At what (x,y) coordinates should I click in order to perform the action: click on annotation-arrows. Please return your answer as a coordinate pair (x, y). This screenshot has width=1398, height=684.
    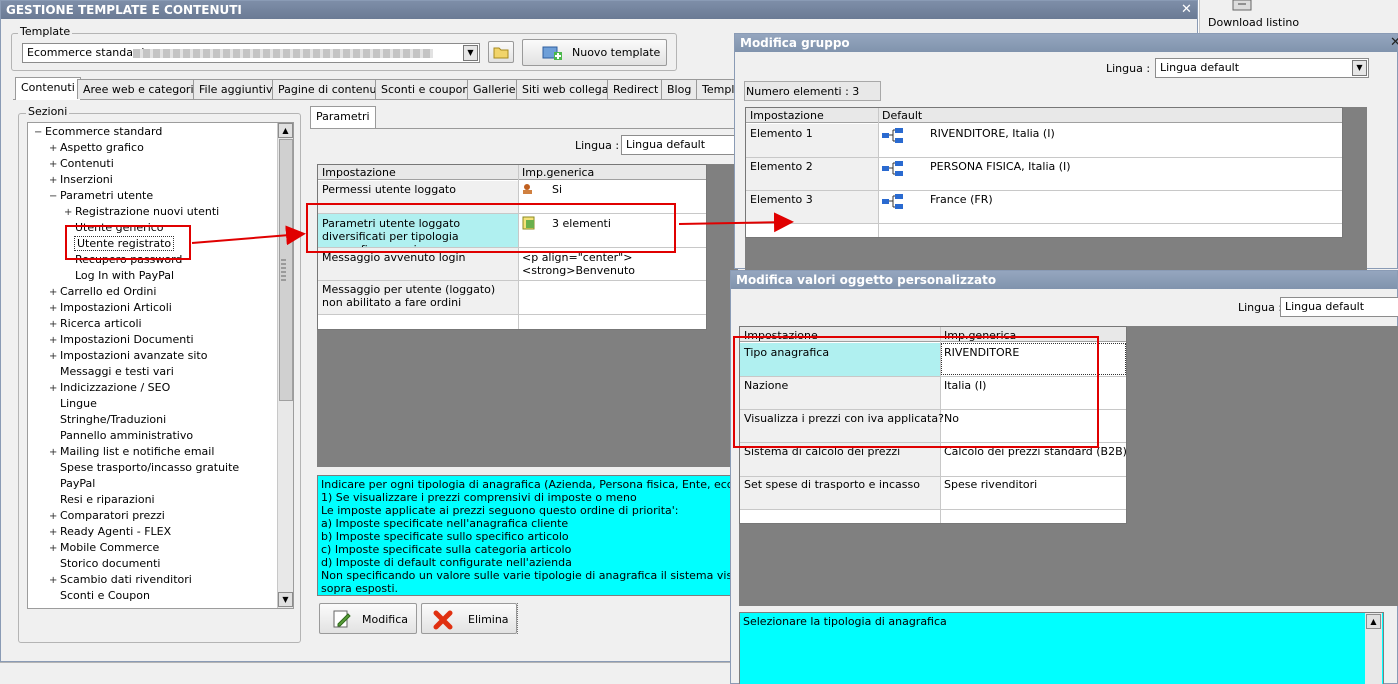
    Looking at the image, I should click on (492, 229).